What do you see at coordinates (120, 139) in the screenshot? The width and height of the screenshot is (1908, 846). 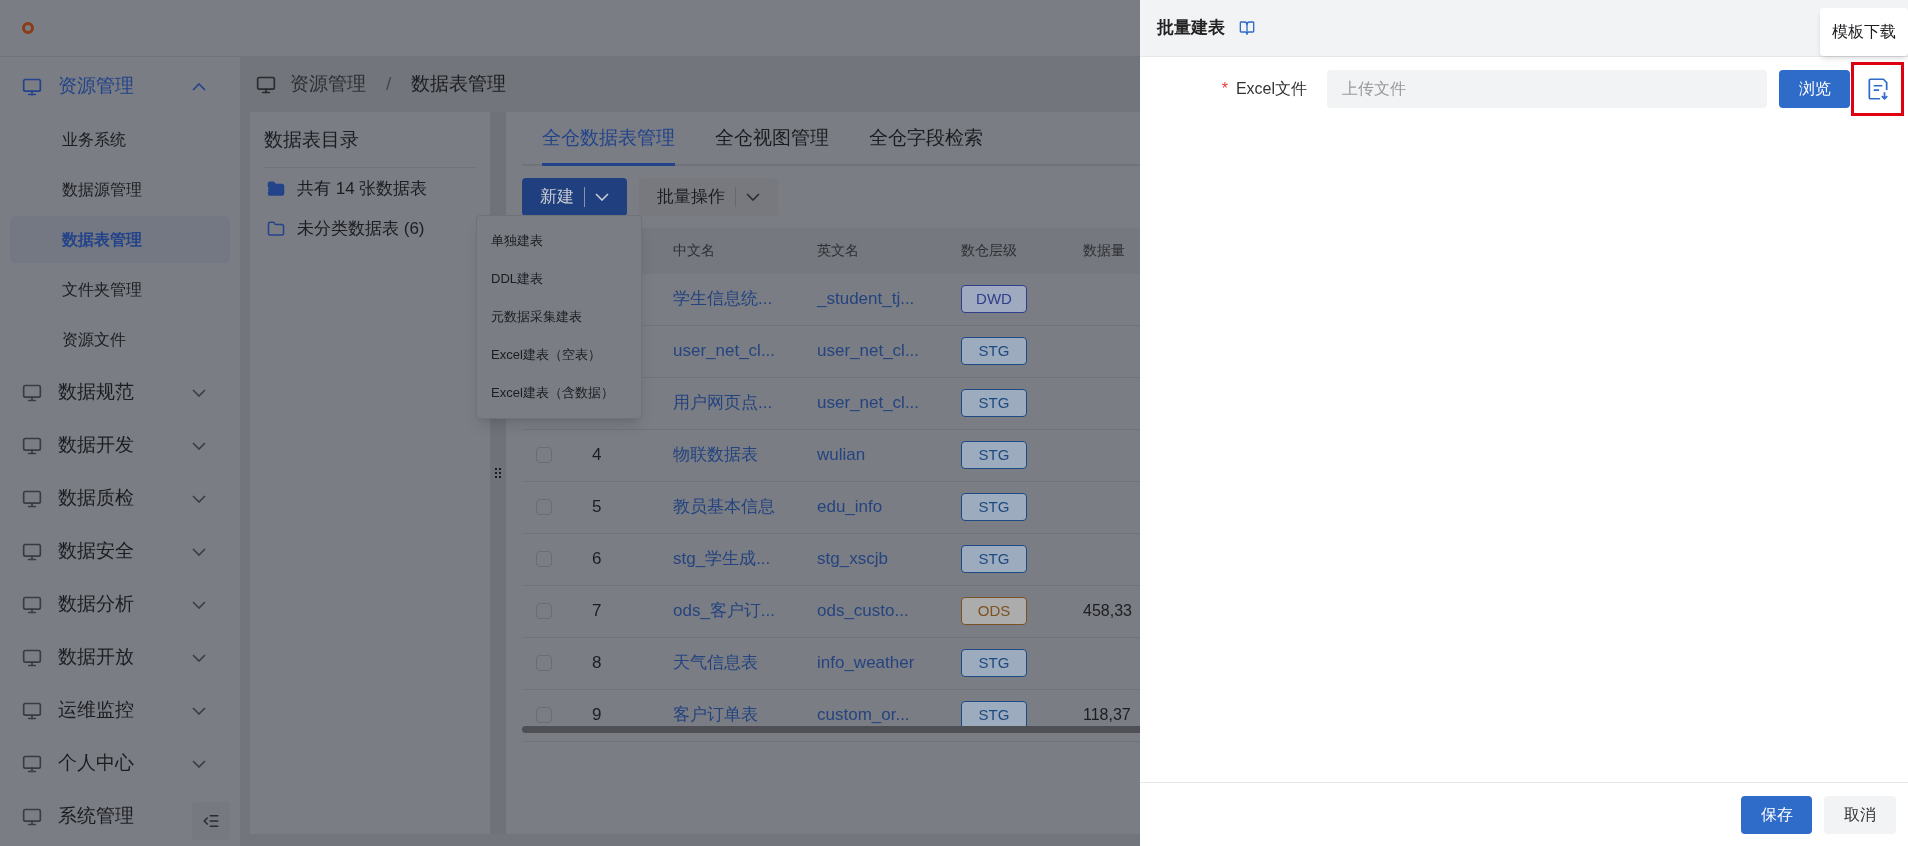 I see `sidebar-item: 业务系统` at bounding box center [120, 139].